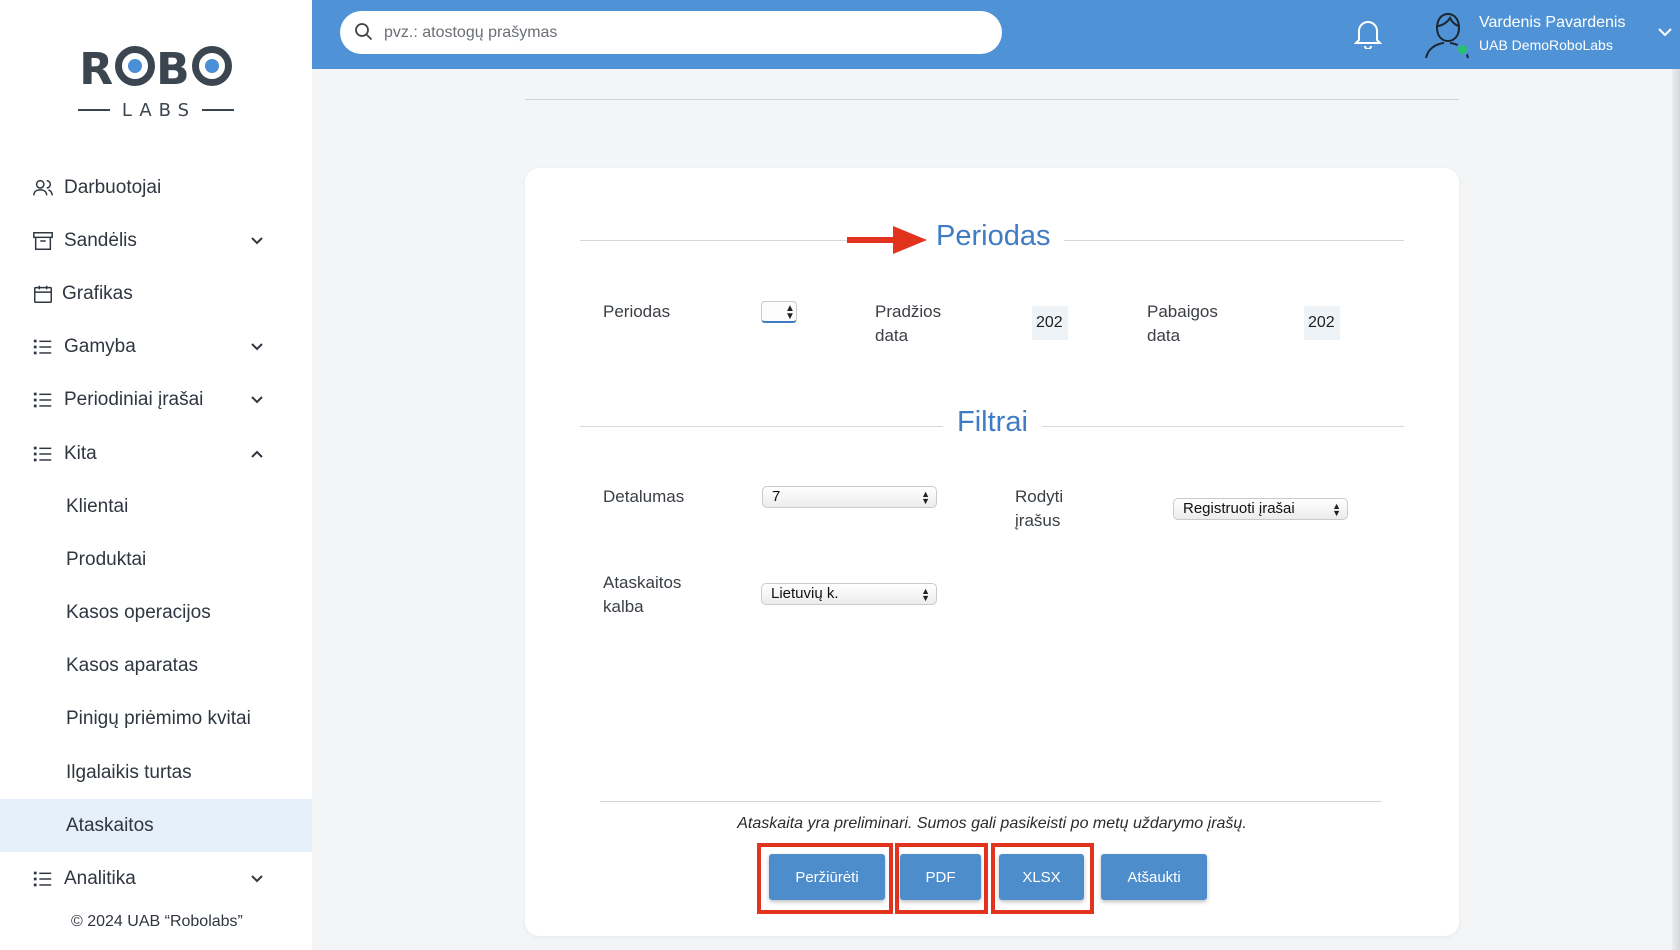 The height and width of the screenshot is (950, 1680). What do you see at coordinates (156, 347) in the screenshot?
I see `sidebar-item-gamyba: Gamyba` at bounding box center [156, 347].